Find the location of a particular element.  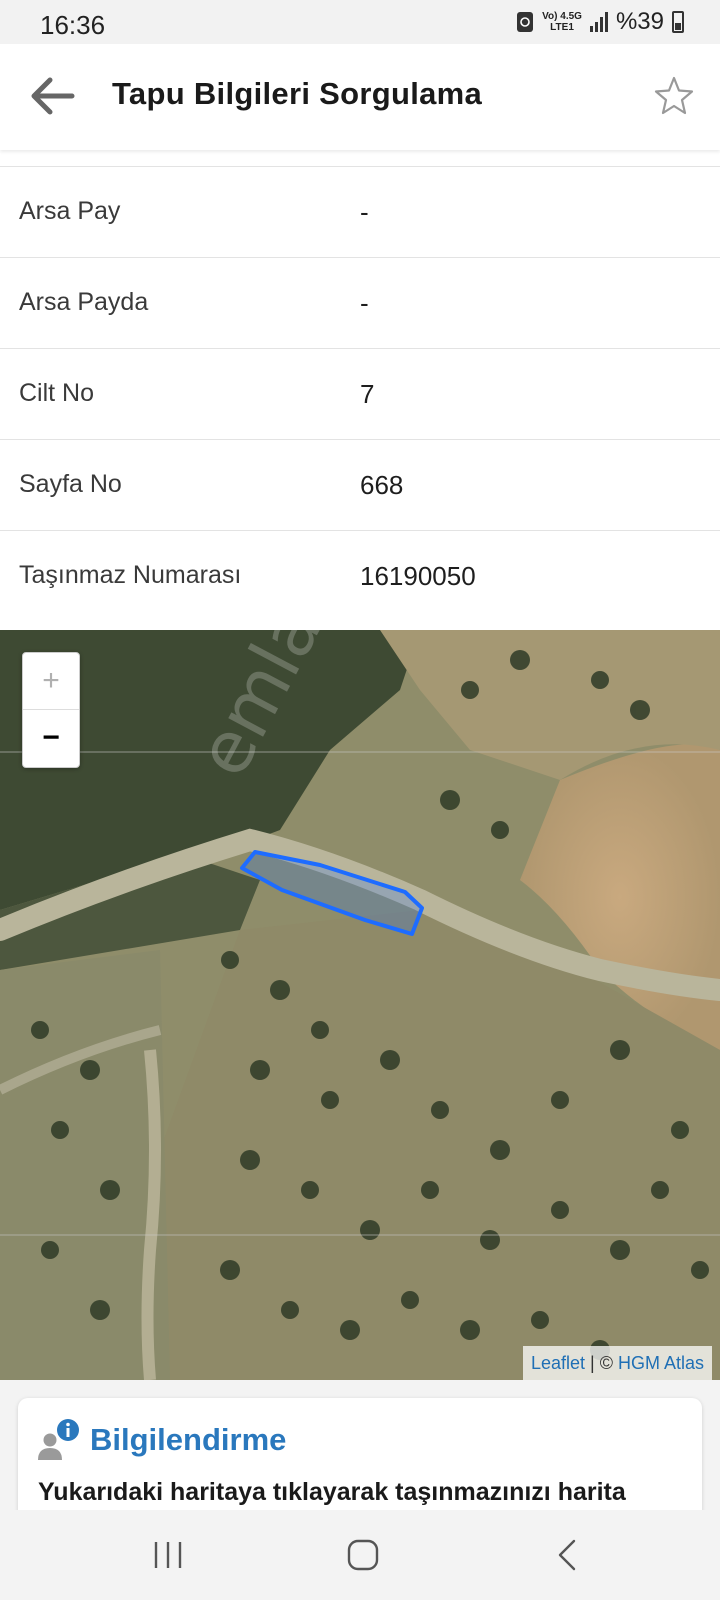

signal-icon is located at coordinates (598, 22).